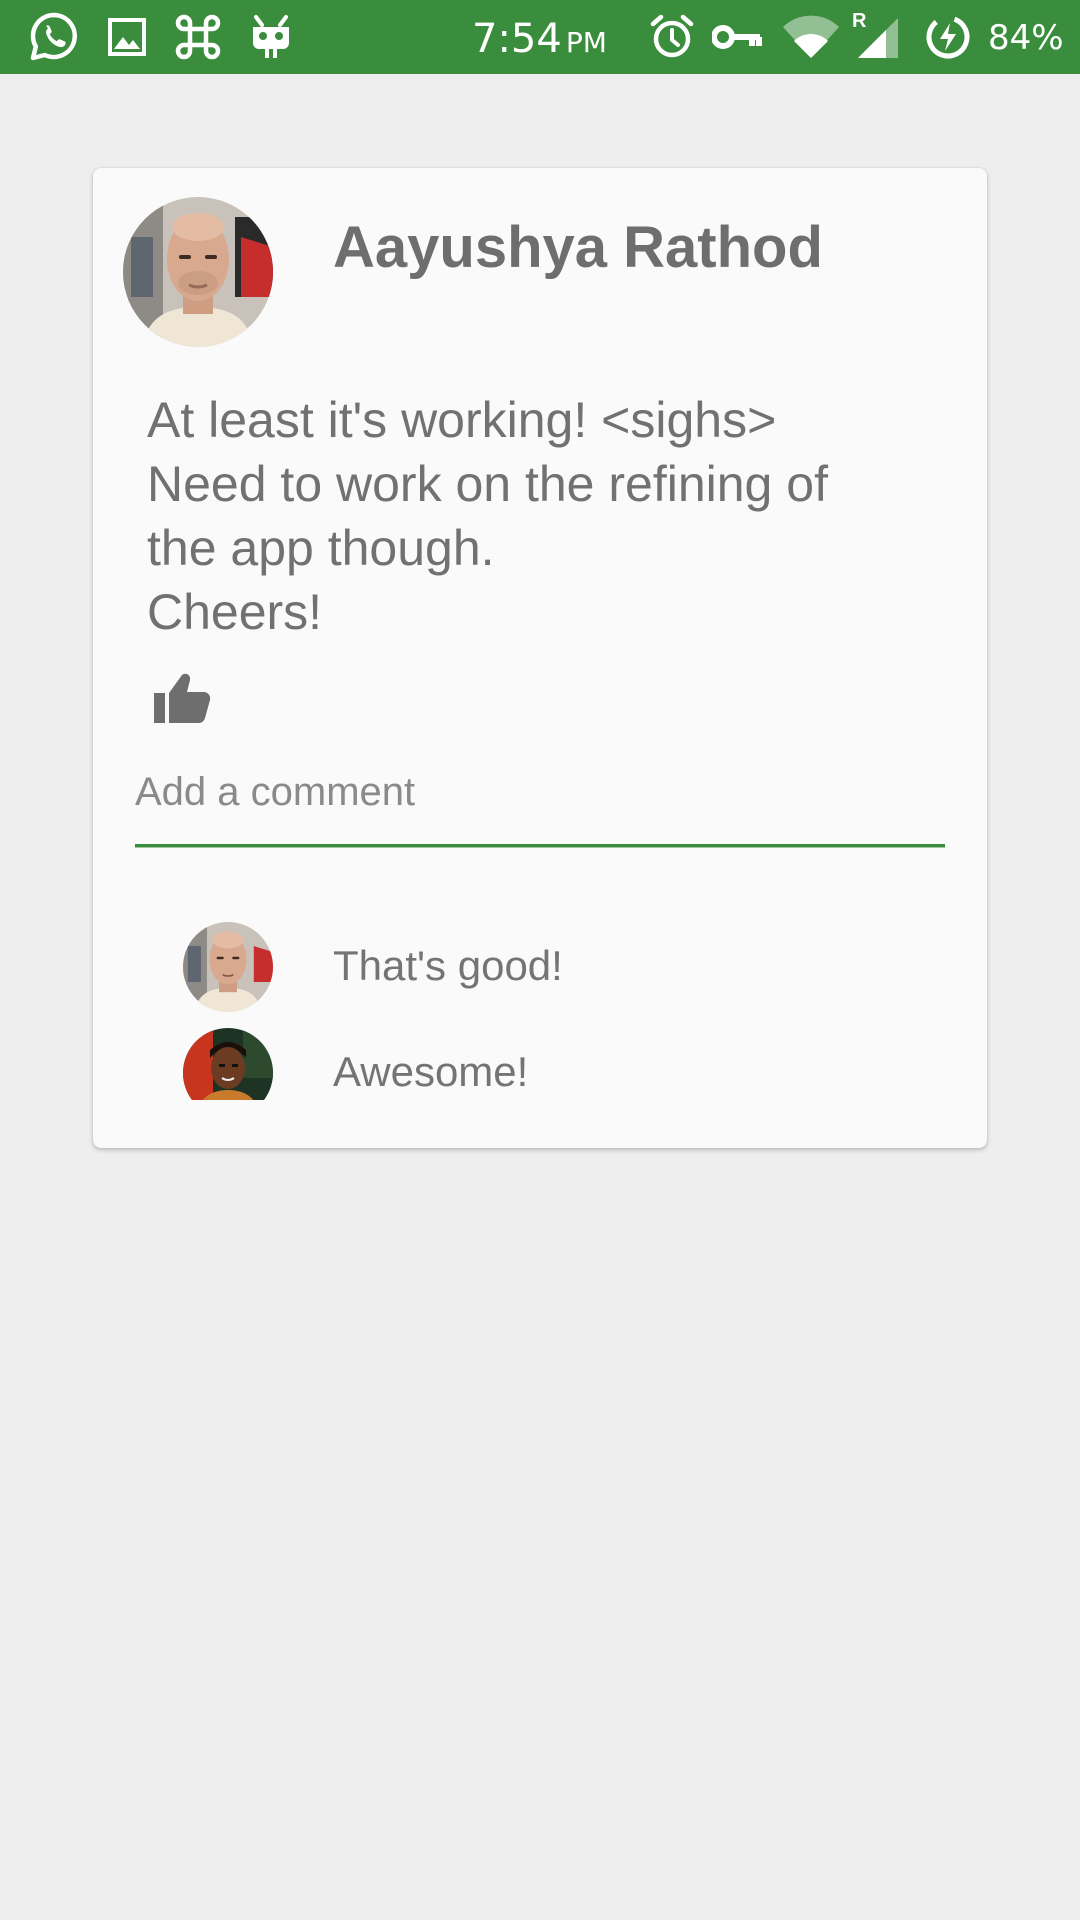 Image resolution: width=1080 pixels, height=1920 pixels. What do you see at coordinates (462, 420) in the screenshot?
I see `post-body-line: At least it's working! <sighs>` at bounding box center [462, 420].